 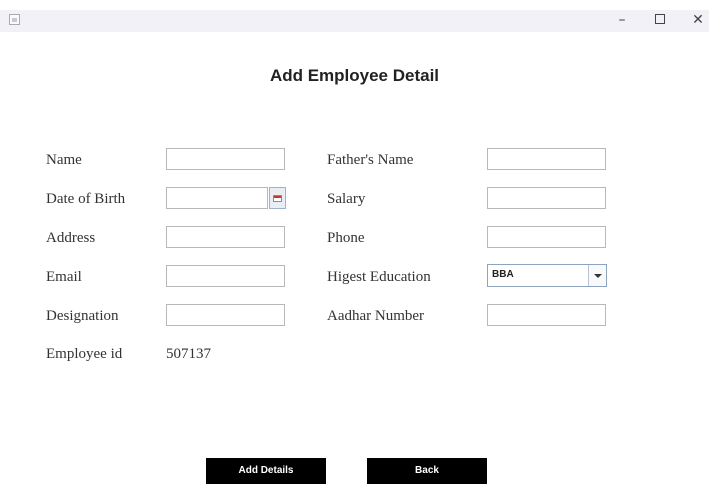 I want to click on dob-field, so click(x=217, y=198).